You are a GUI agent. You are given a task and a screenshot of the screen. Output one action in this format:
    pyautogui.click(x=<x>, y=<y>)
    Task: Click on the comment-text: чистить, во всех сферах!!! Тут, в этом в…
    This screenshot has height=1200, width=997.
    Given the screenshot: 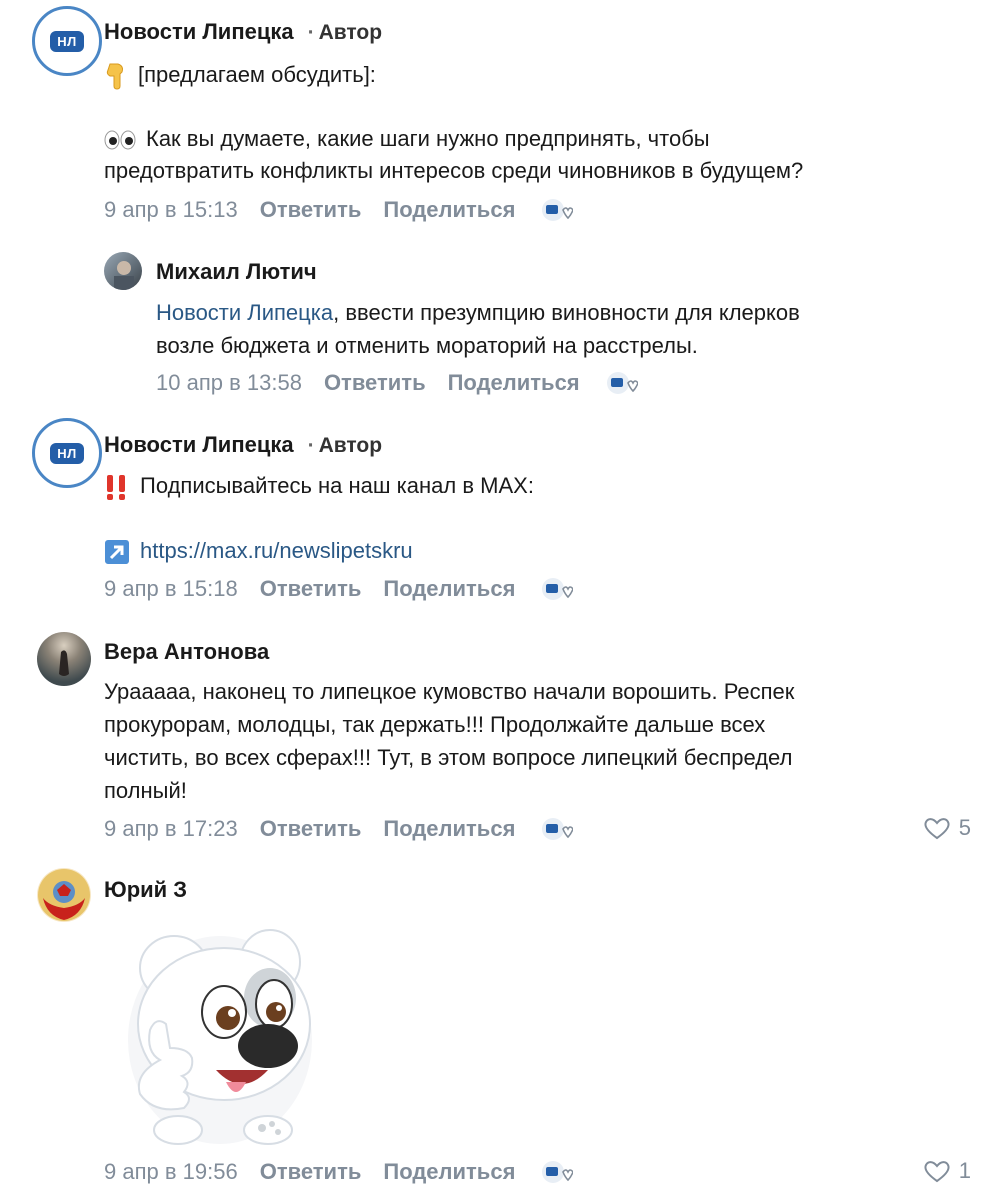 What is the action you would take?
    pyautogui.click(x=448, y=757)
    